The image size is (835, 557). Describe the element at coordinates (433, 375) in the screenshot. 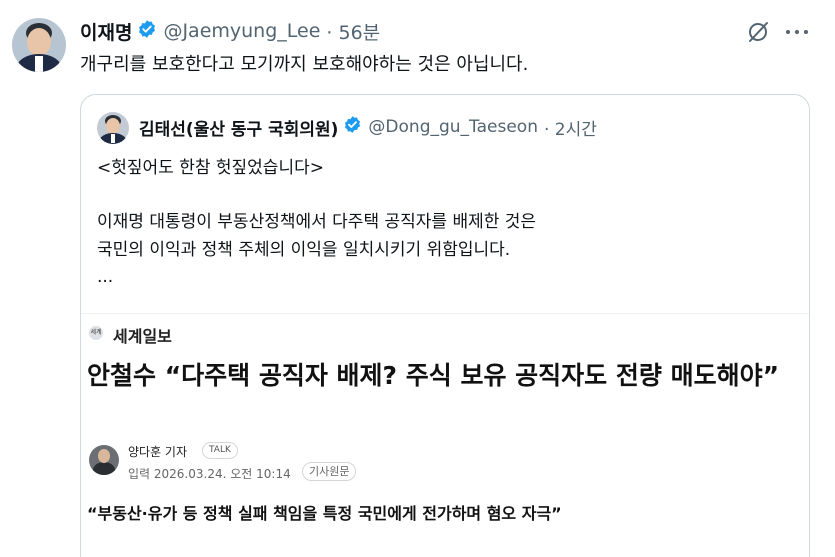

I see `news-headline: 안철수 “다주택 공직자 배제? 주식 보유 공직자도 전량 매도해야”` at that location.